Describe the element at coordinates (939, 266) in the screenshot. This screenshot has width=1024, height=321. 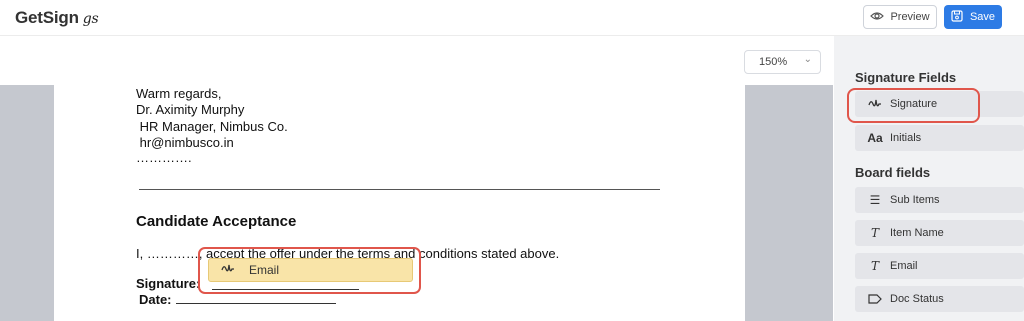
I see `sidebar-item-email: T Email` at that location.